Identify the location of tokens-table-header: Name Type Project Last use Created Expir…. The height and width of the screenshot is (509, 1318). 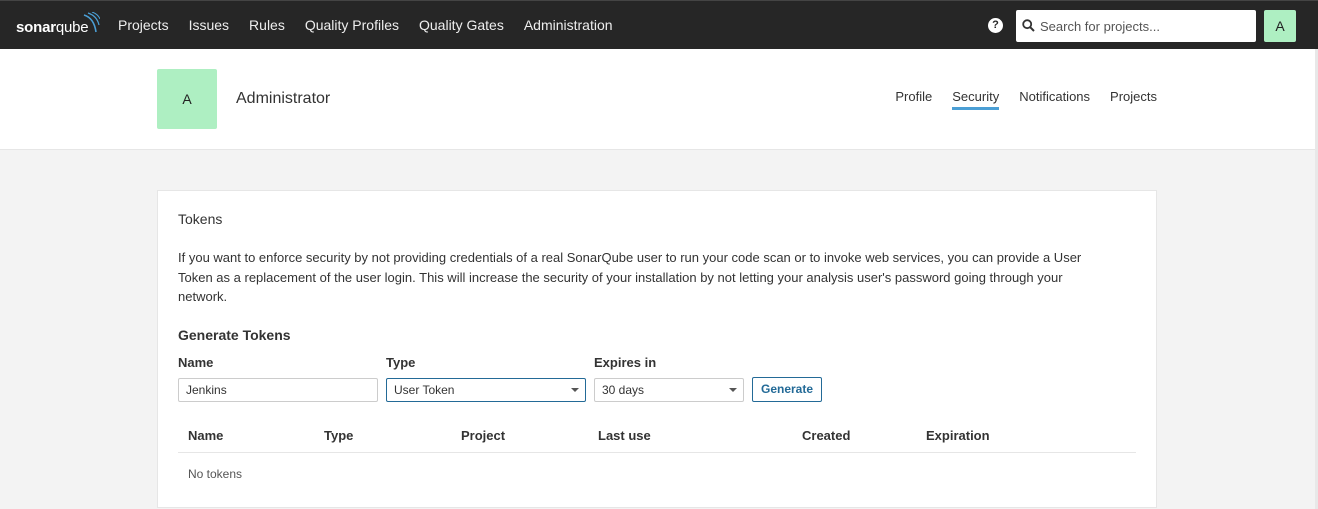
(657, 435).